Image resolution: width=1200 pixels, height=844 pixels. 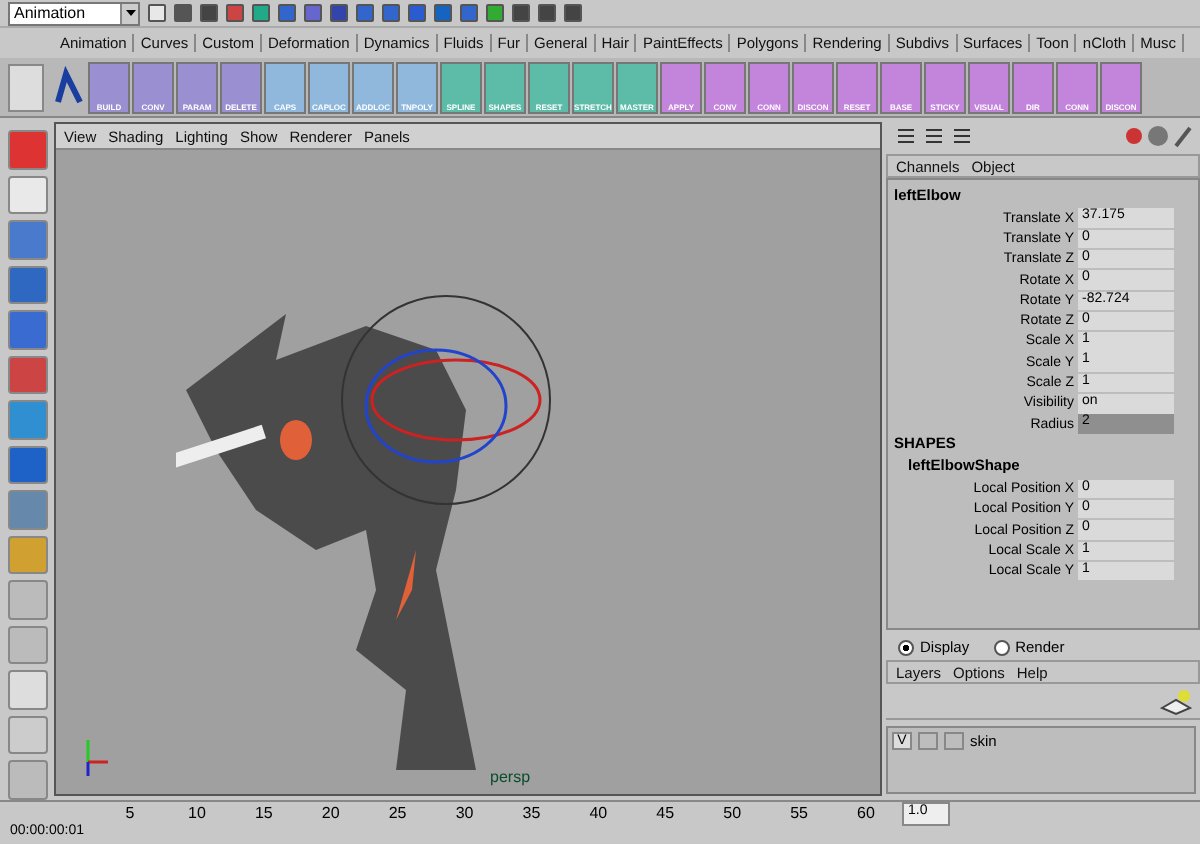 What do you see at coordinates (934, 136) in the screenshot?
I see `channel-box-icon` at bounding box center [934, 136].